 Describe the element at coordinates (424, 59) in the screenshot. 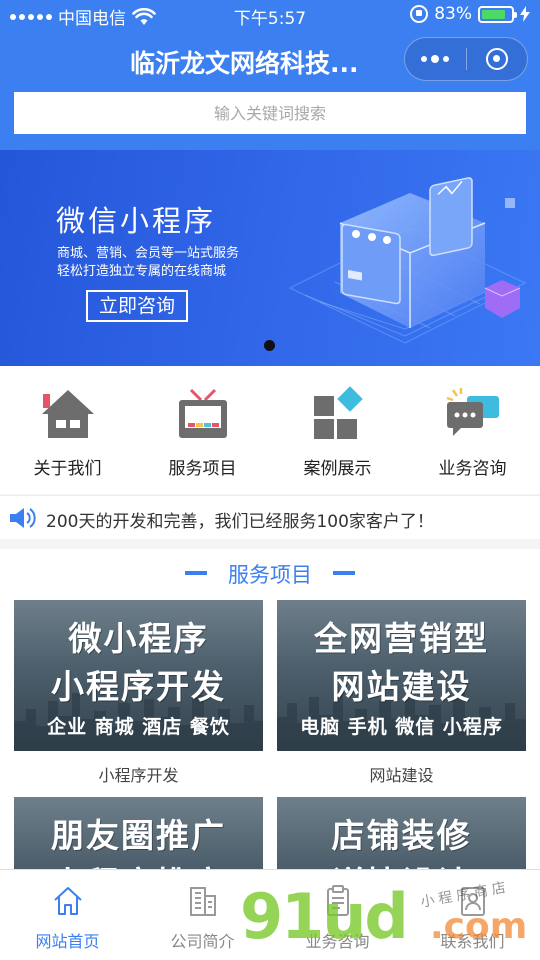

I see `more-dots-icon` at that location.